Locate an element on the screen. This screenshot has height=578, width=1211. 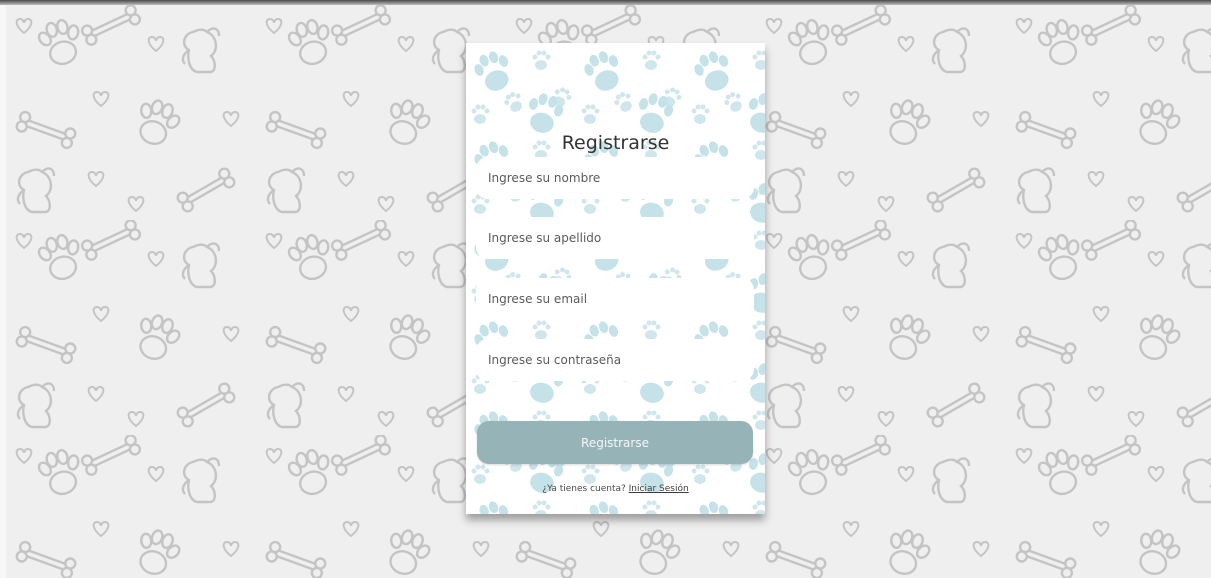
password-placeholder: Ingrese su contraseña is located at coordinates (555, 360).